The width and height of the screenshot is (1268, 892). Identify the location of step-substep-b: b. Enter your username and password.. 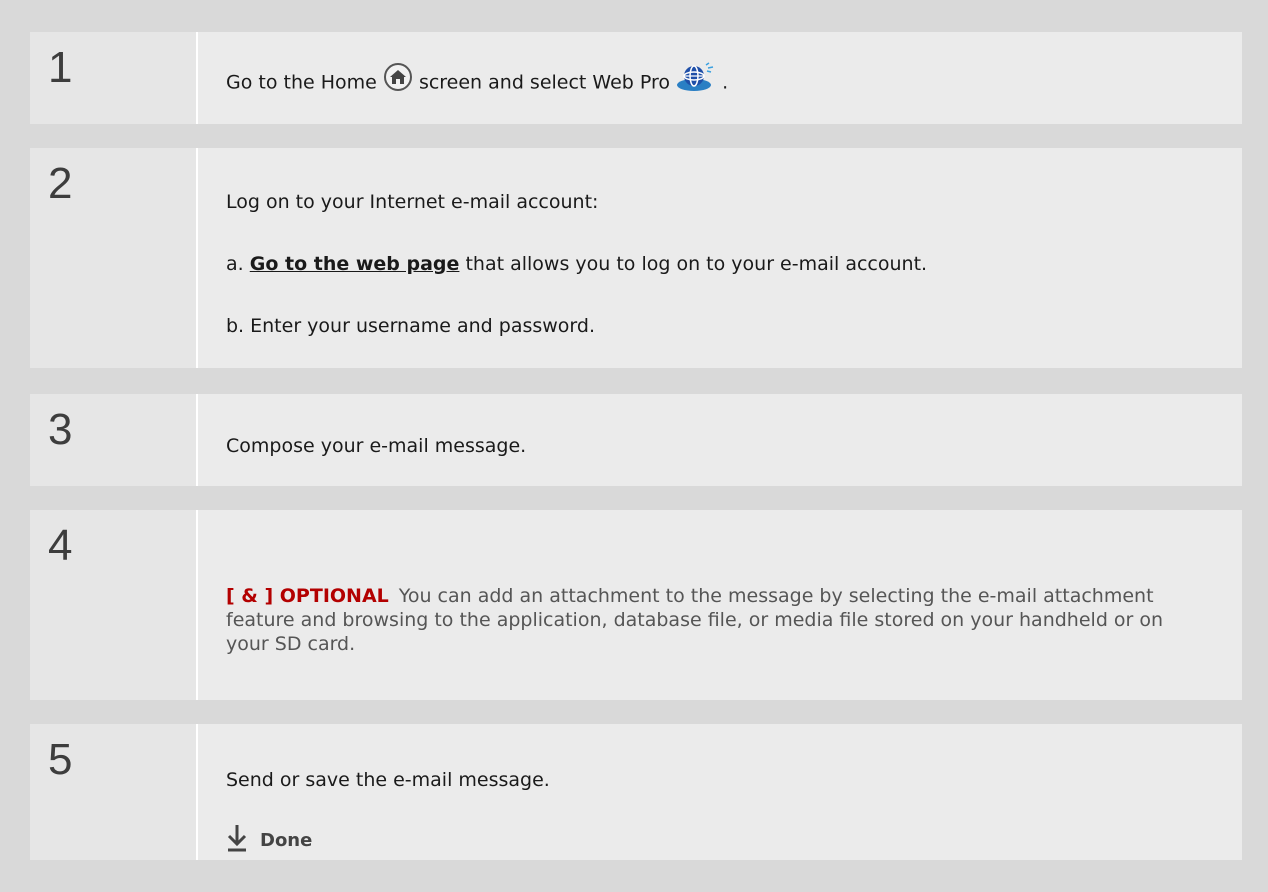
(410, 326).